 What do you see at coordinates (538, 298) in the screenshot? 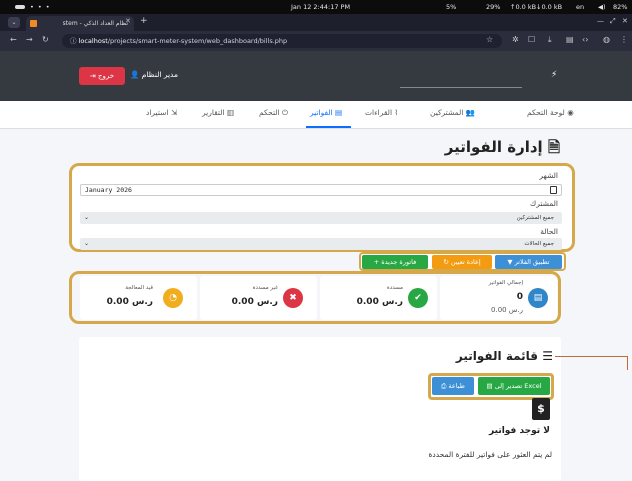
I see `file-icon: ▤` at bounding box center [538, 298].